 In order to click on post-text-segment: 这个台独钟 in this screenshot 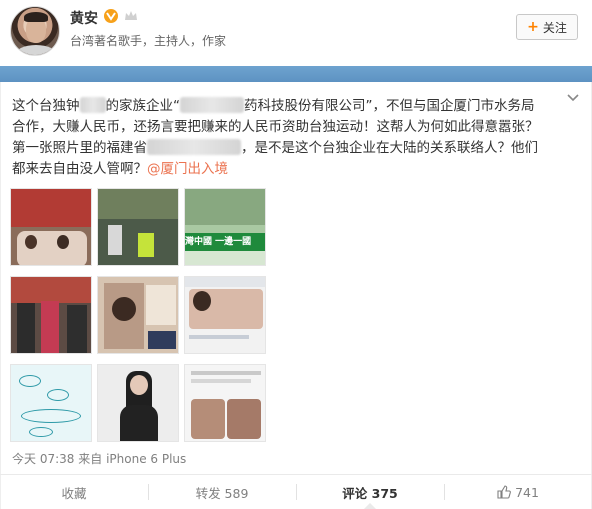, I will do `click(46, 106)`.